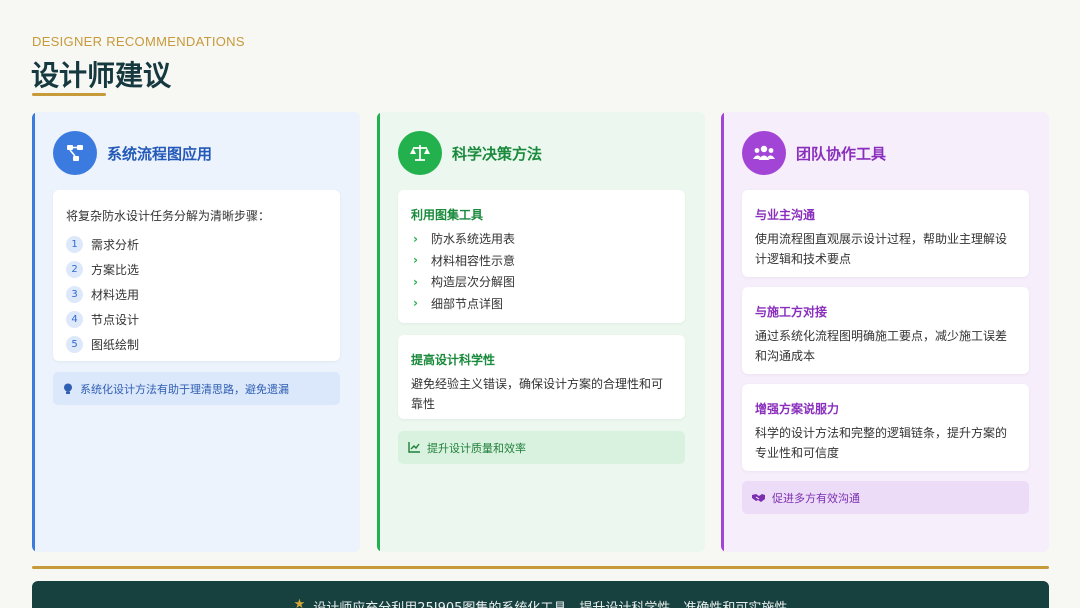 The height and width of the screenshot is (608, 1080). Describe the element at coordinates (797, 409) in the screenshot. I see `card-title: 增强方案说服力` at that location.